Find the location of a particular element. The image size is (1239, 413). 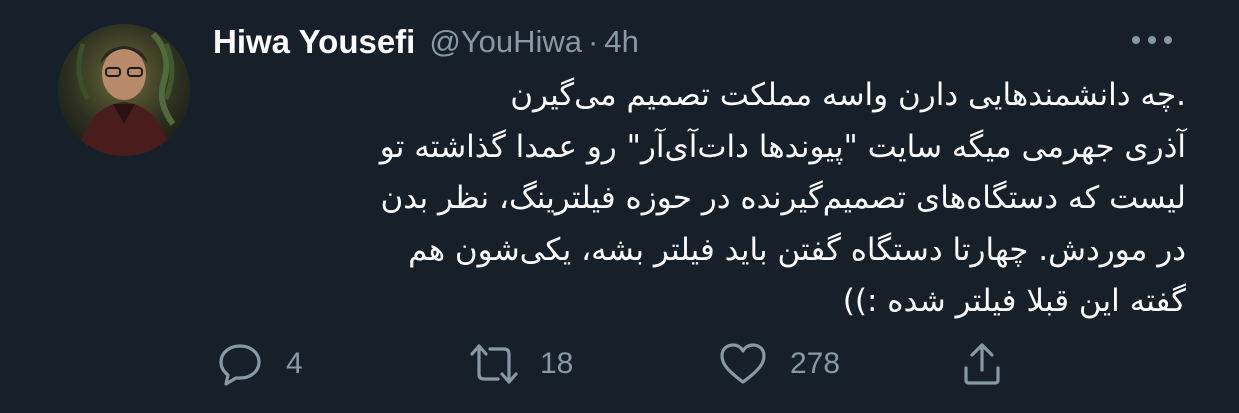

more-options-button is located at coordinates (1152, 40).